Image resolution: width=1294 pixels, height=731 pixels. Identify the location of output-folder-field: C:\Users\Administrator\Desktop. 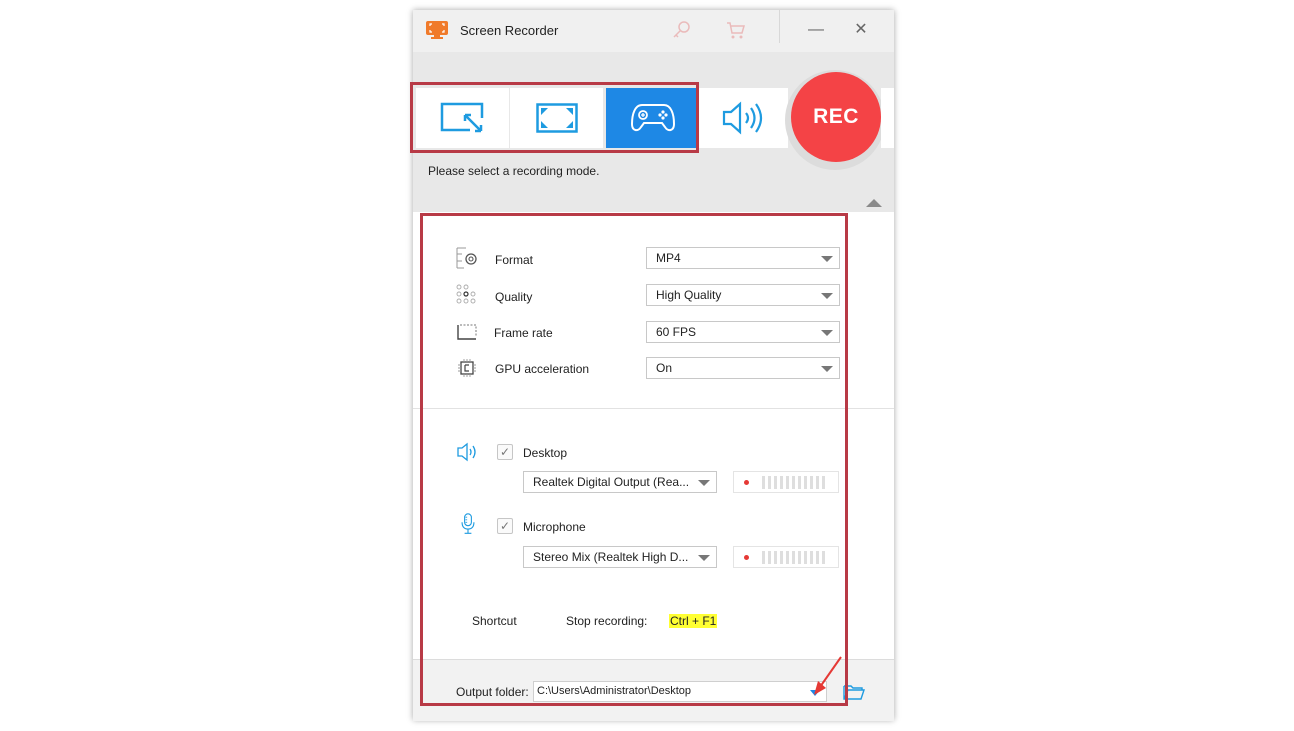
(680, 691).